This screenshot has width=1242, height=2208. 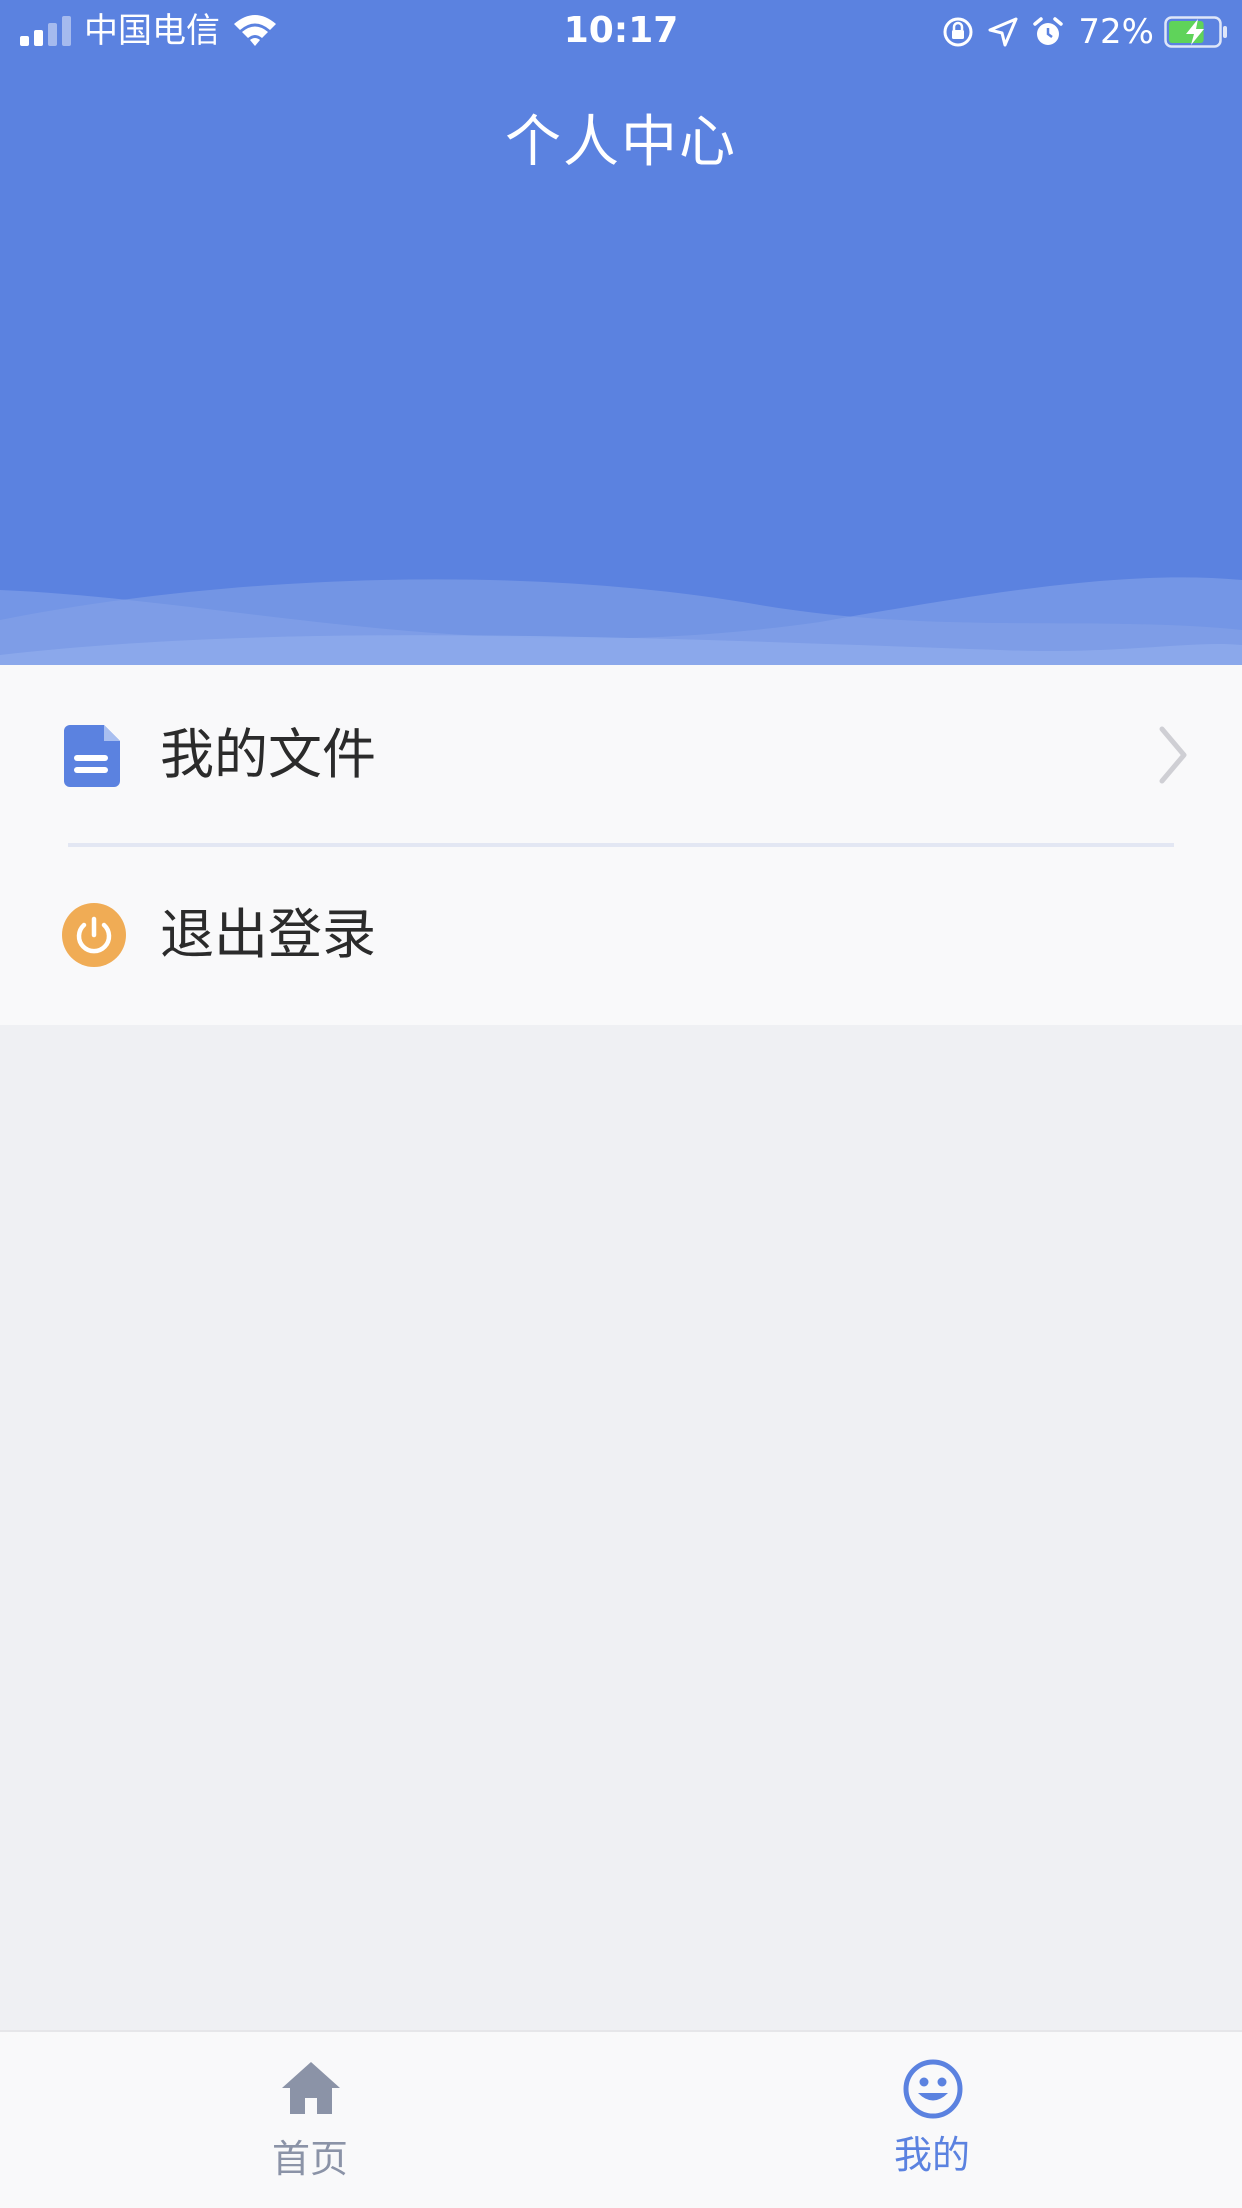 What do you see at coordinates (1195, 32) in the screenshot?
I see `battery-charging-icon` at bounding box center [1195, 32].